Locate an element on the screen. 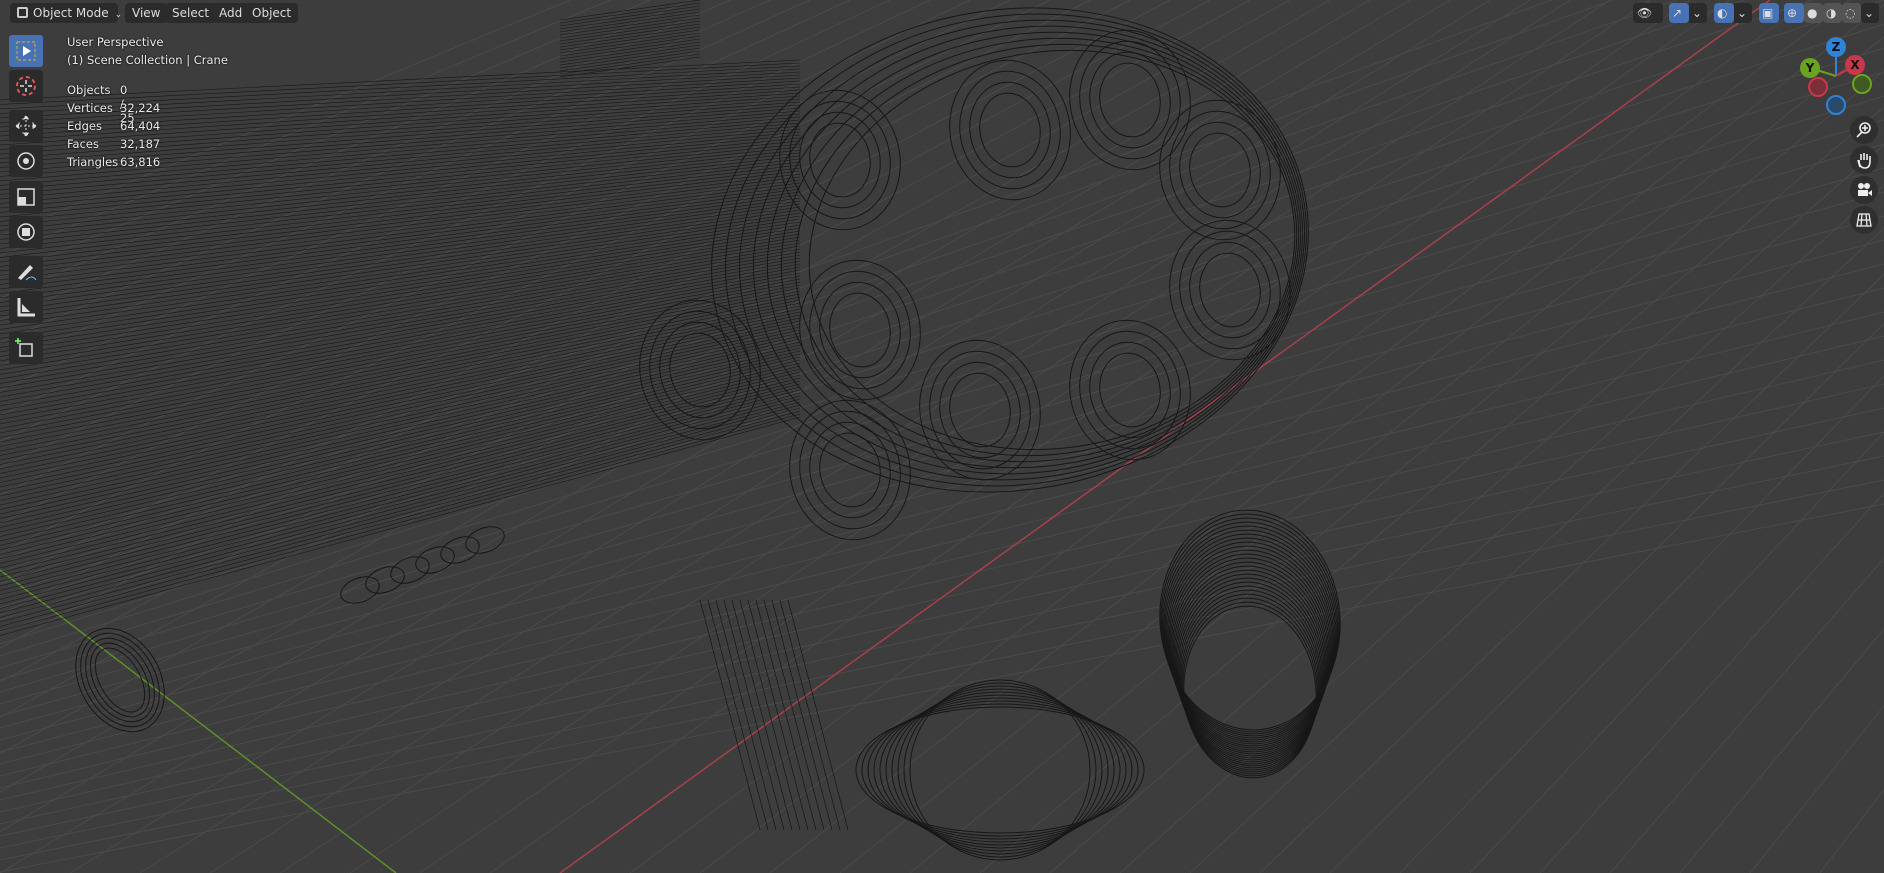  select-box-icon is located at coordinates (26, 51).